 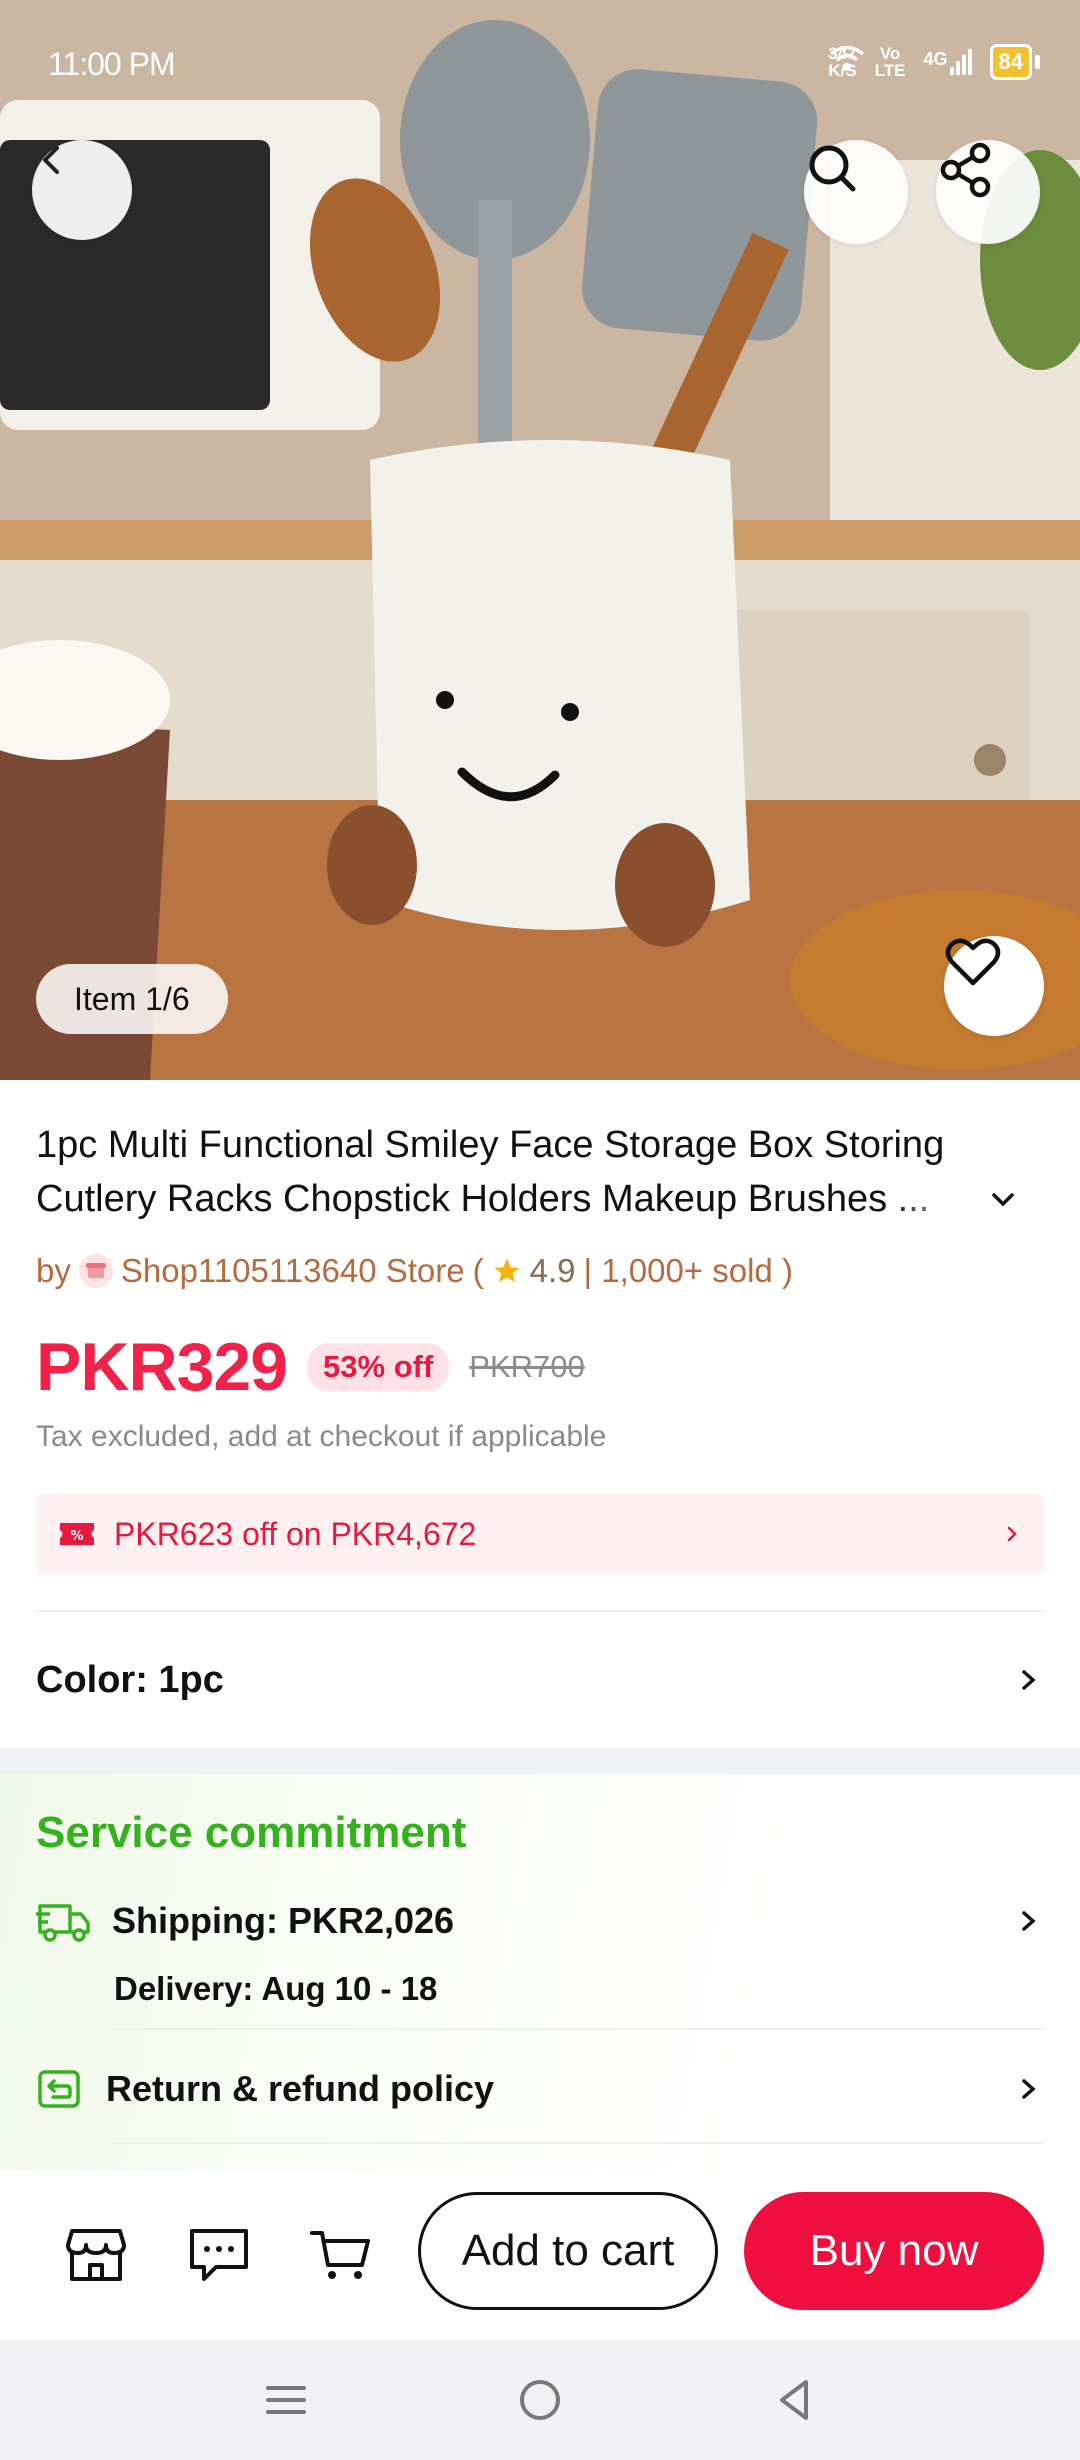 What do you see at coordinates (540, 2089) in the screenshot?
I see `refund-row: Return & refund policy` at bounding box center [540, 2089].